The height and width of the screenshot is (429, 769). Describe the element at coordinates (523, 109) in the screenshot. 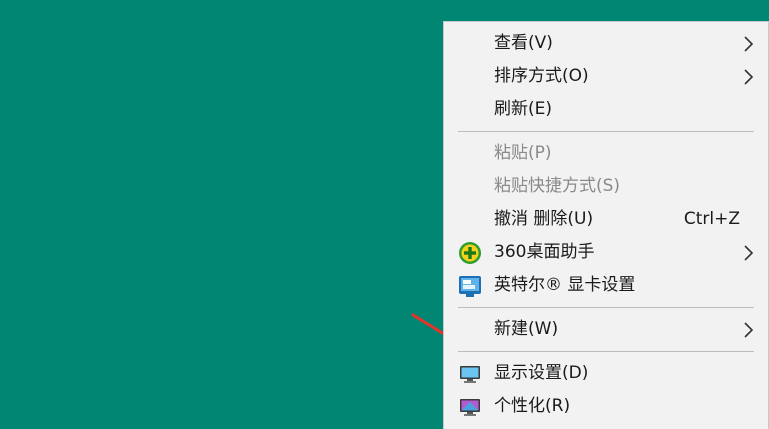

I see `menu-item-label: 刷新(E)` at that location.